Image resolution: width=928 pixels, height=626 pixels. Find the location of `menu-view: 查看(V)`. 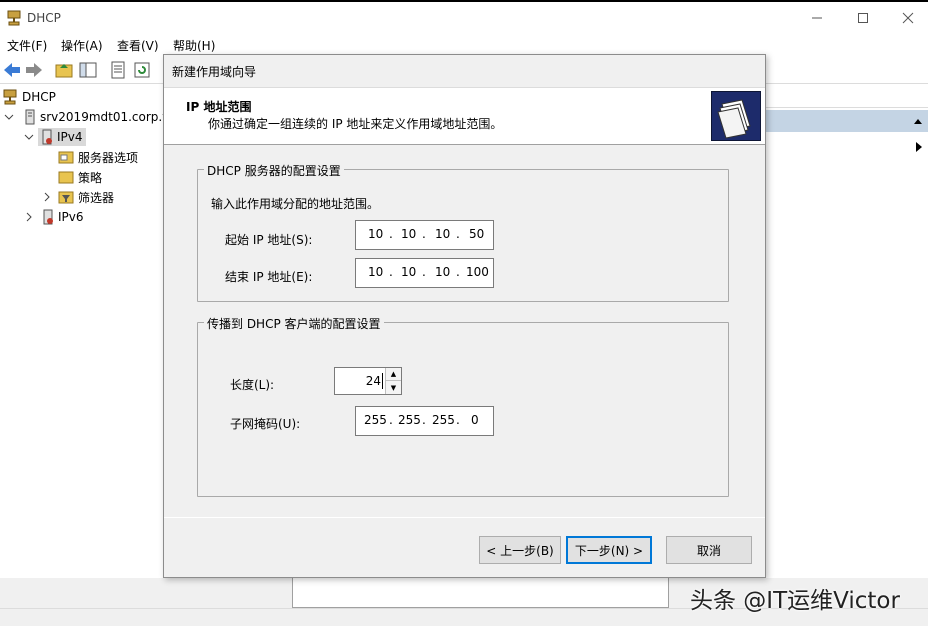

menu-view: 查看(V) is located at coordinates (138, 45).